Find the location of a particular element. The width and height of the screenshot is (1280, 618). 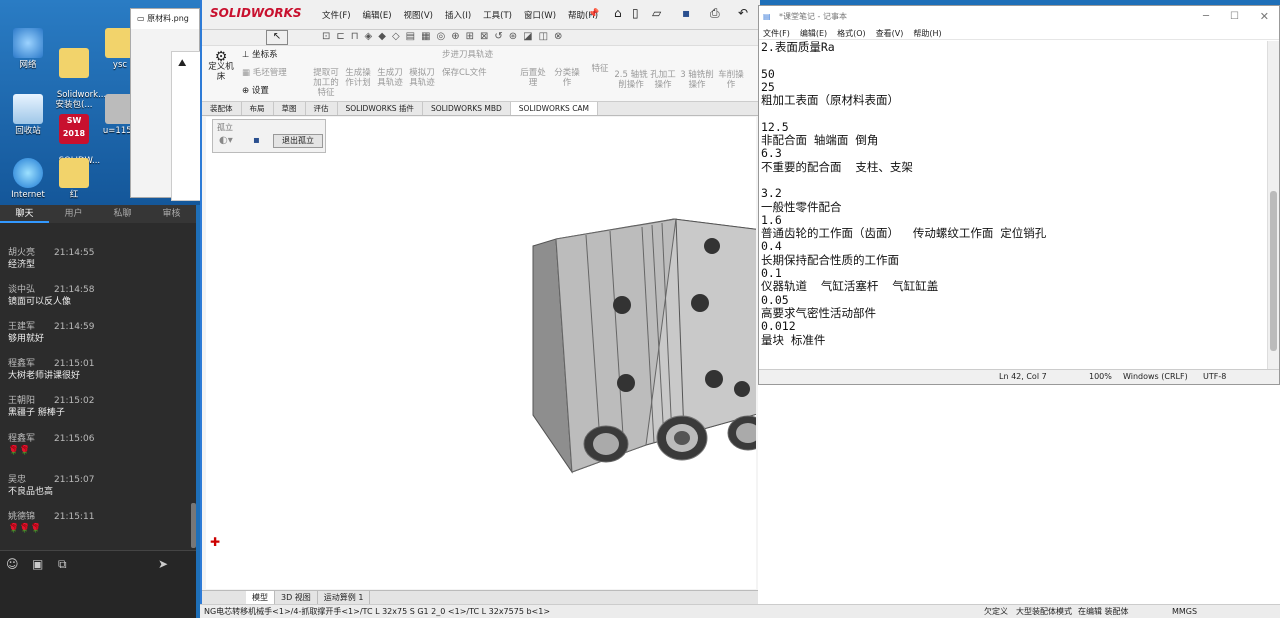

notepad-line: 12.5 is located at coordinates (775, 126).